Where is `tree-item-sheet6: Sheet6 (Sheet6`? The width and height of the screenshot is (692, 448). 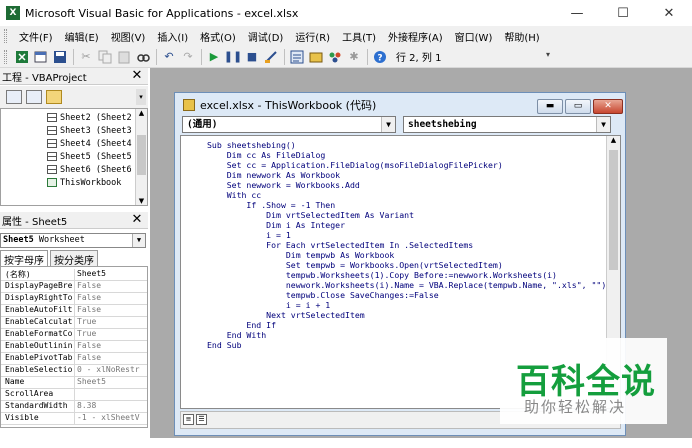
tree-item-sheet6: Sheet6 (Sheet6 is located at coordinates (89, 169).